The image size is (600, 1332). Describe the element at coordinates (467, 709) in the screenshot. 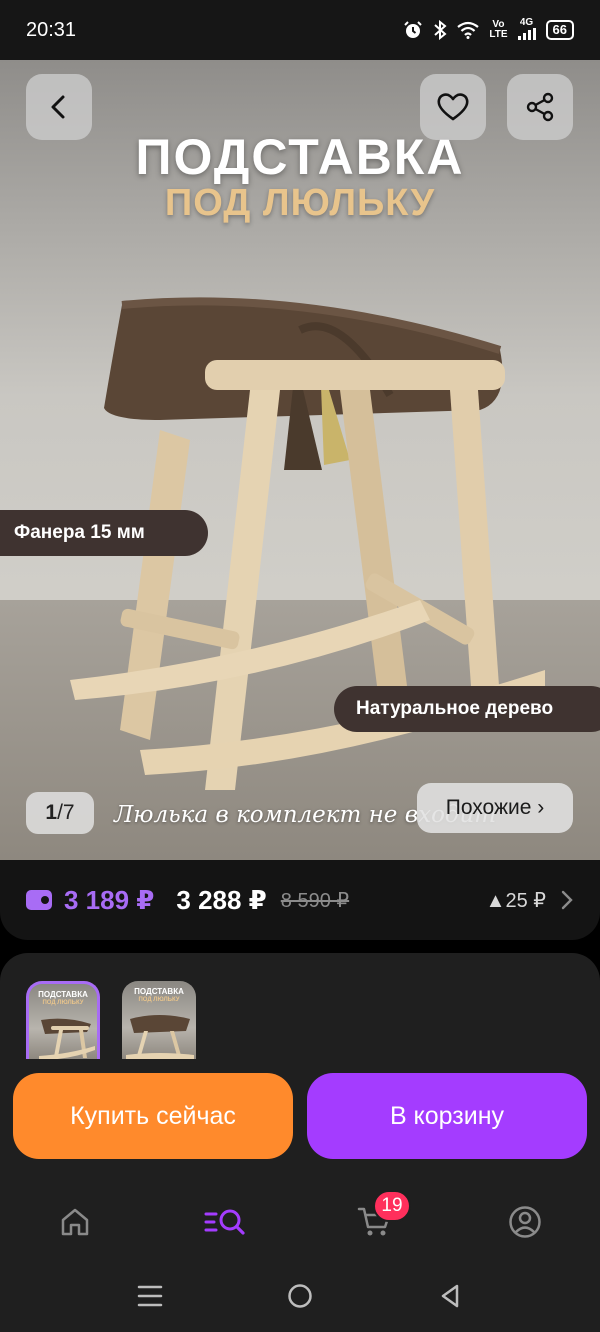

I see `tag-natural-wood: Натуральное дерево` at that location.